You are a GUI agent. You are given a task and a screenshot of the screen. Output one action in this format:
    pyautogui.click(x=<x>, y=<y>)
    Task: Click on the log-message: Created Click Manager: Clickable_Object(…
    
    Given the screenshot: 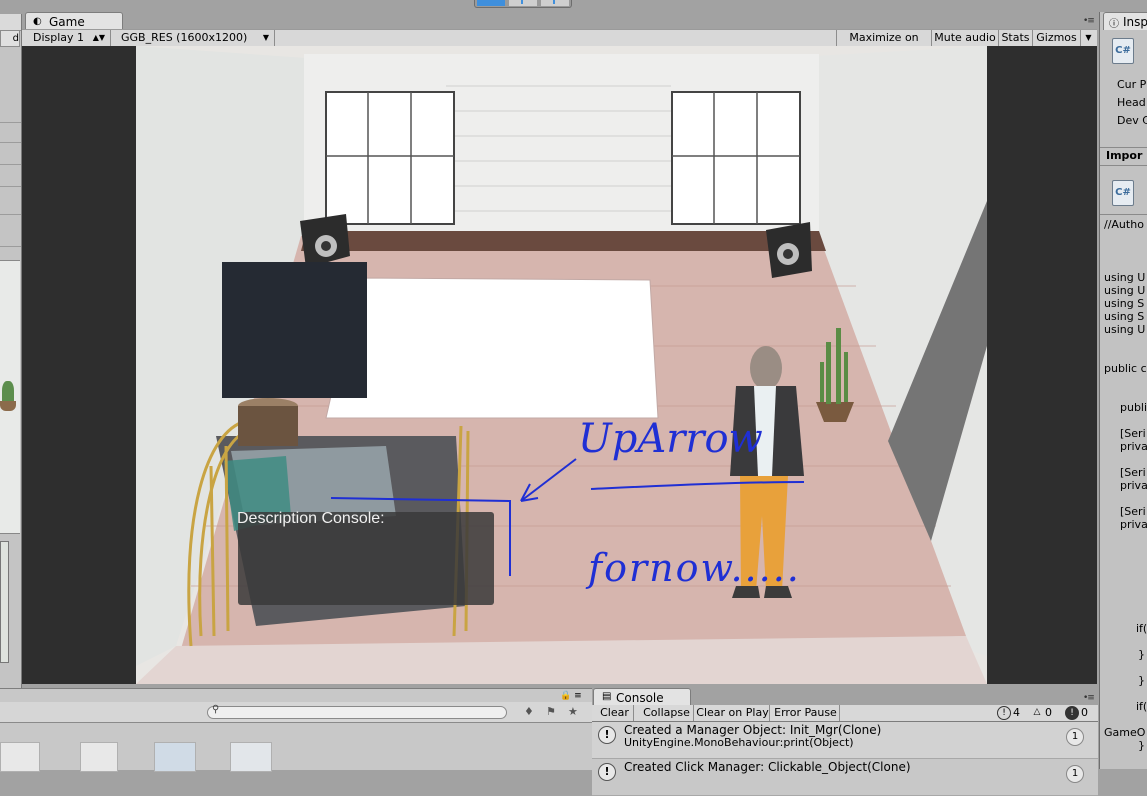 What is the action you would take?
    pyautogui.click(x=767, y=767)
    